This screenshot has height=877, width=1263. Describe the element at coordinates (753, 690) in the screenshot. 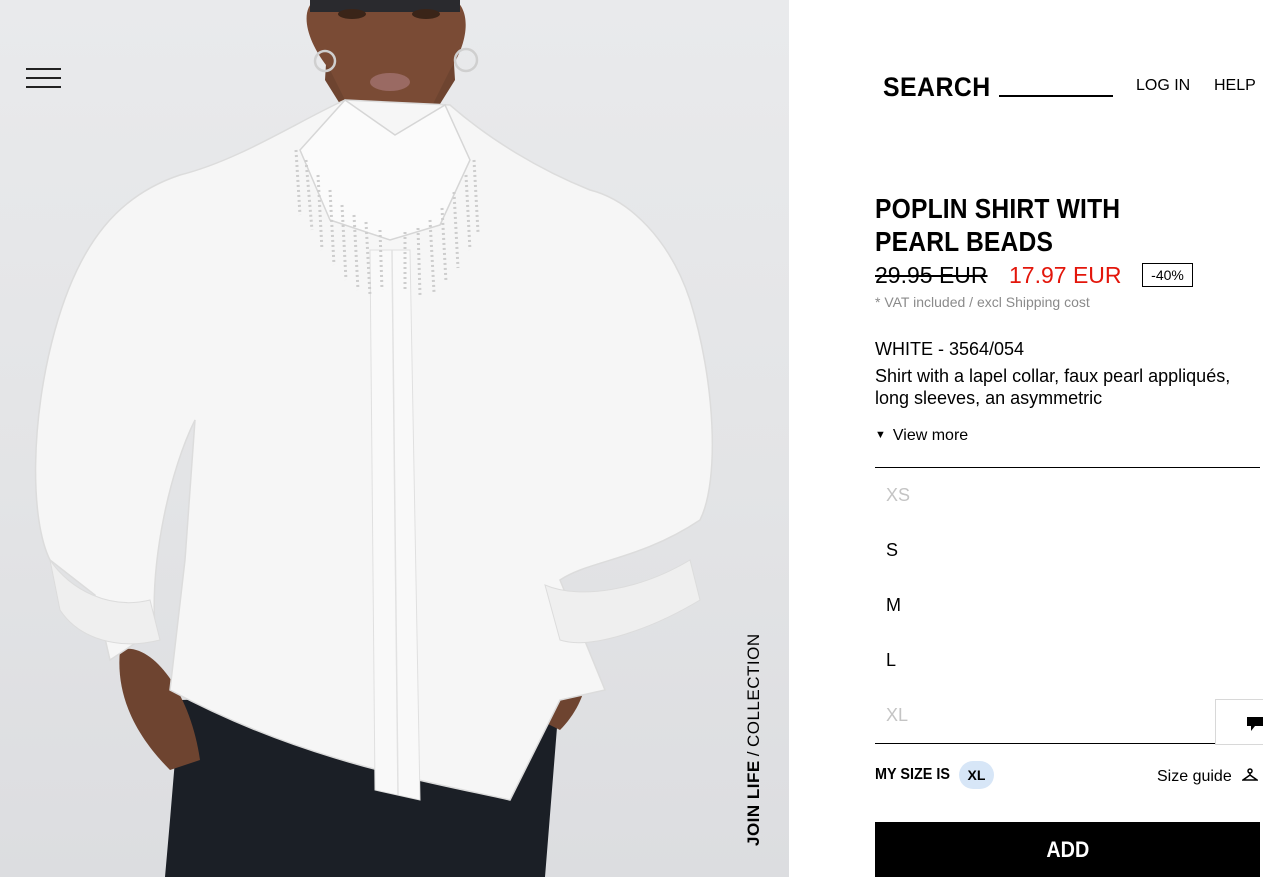

I see `collection-tag-rest: COLLECTION` at that location.